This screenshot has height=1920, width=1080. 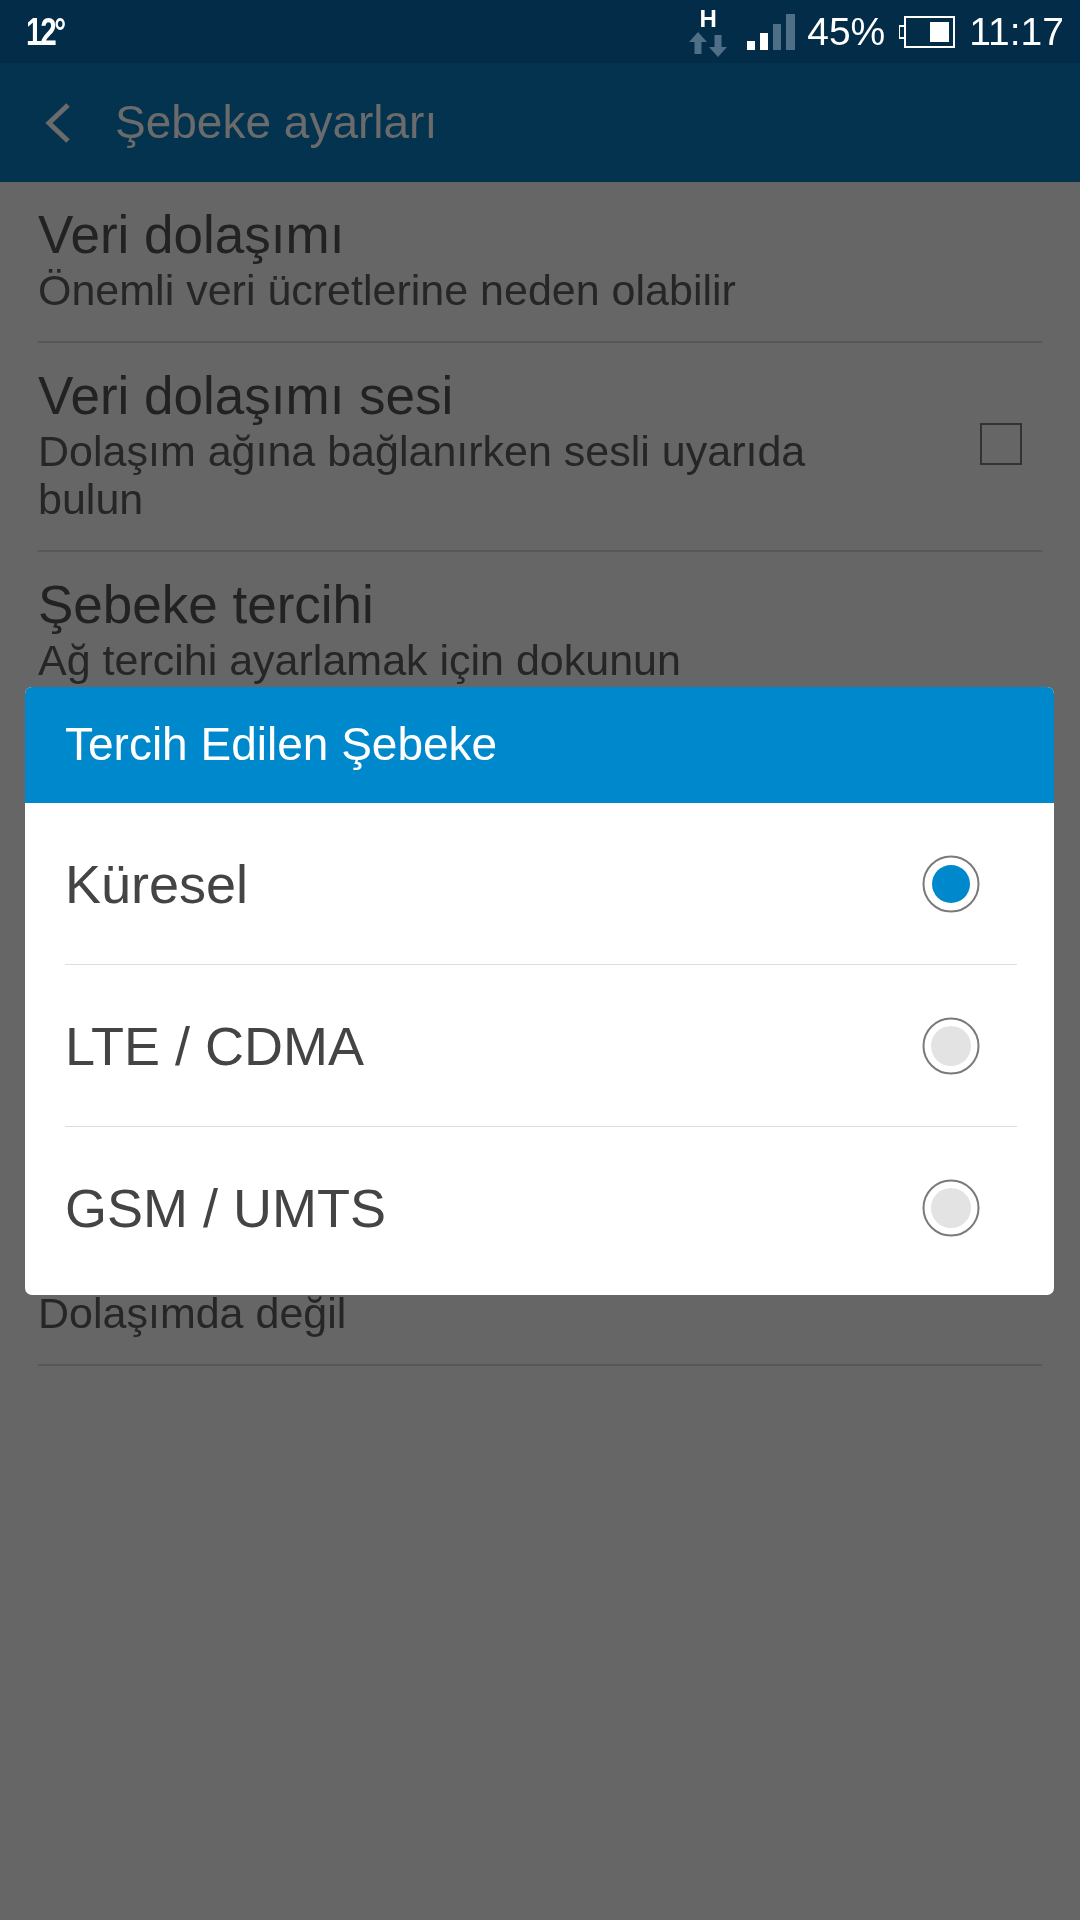 What do you see at coordinates (45, 31) in the screenshot?
I see `temperature-text: 12°` at bounding box center [45, 31].